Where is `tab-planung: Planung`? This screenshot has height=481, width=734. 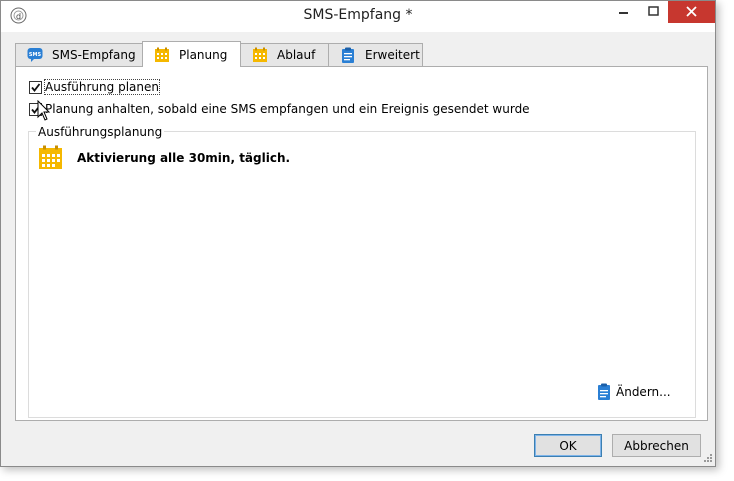 tab-planung: Planung is located at coordinates (191, 54).